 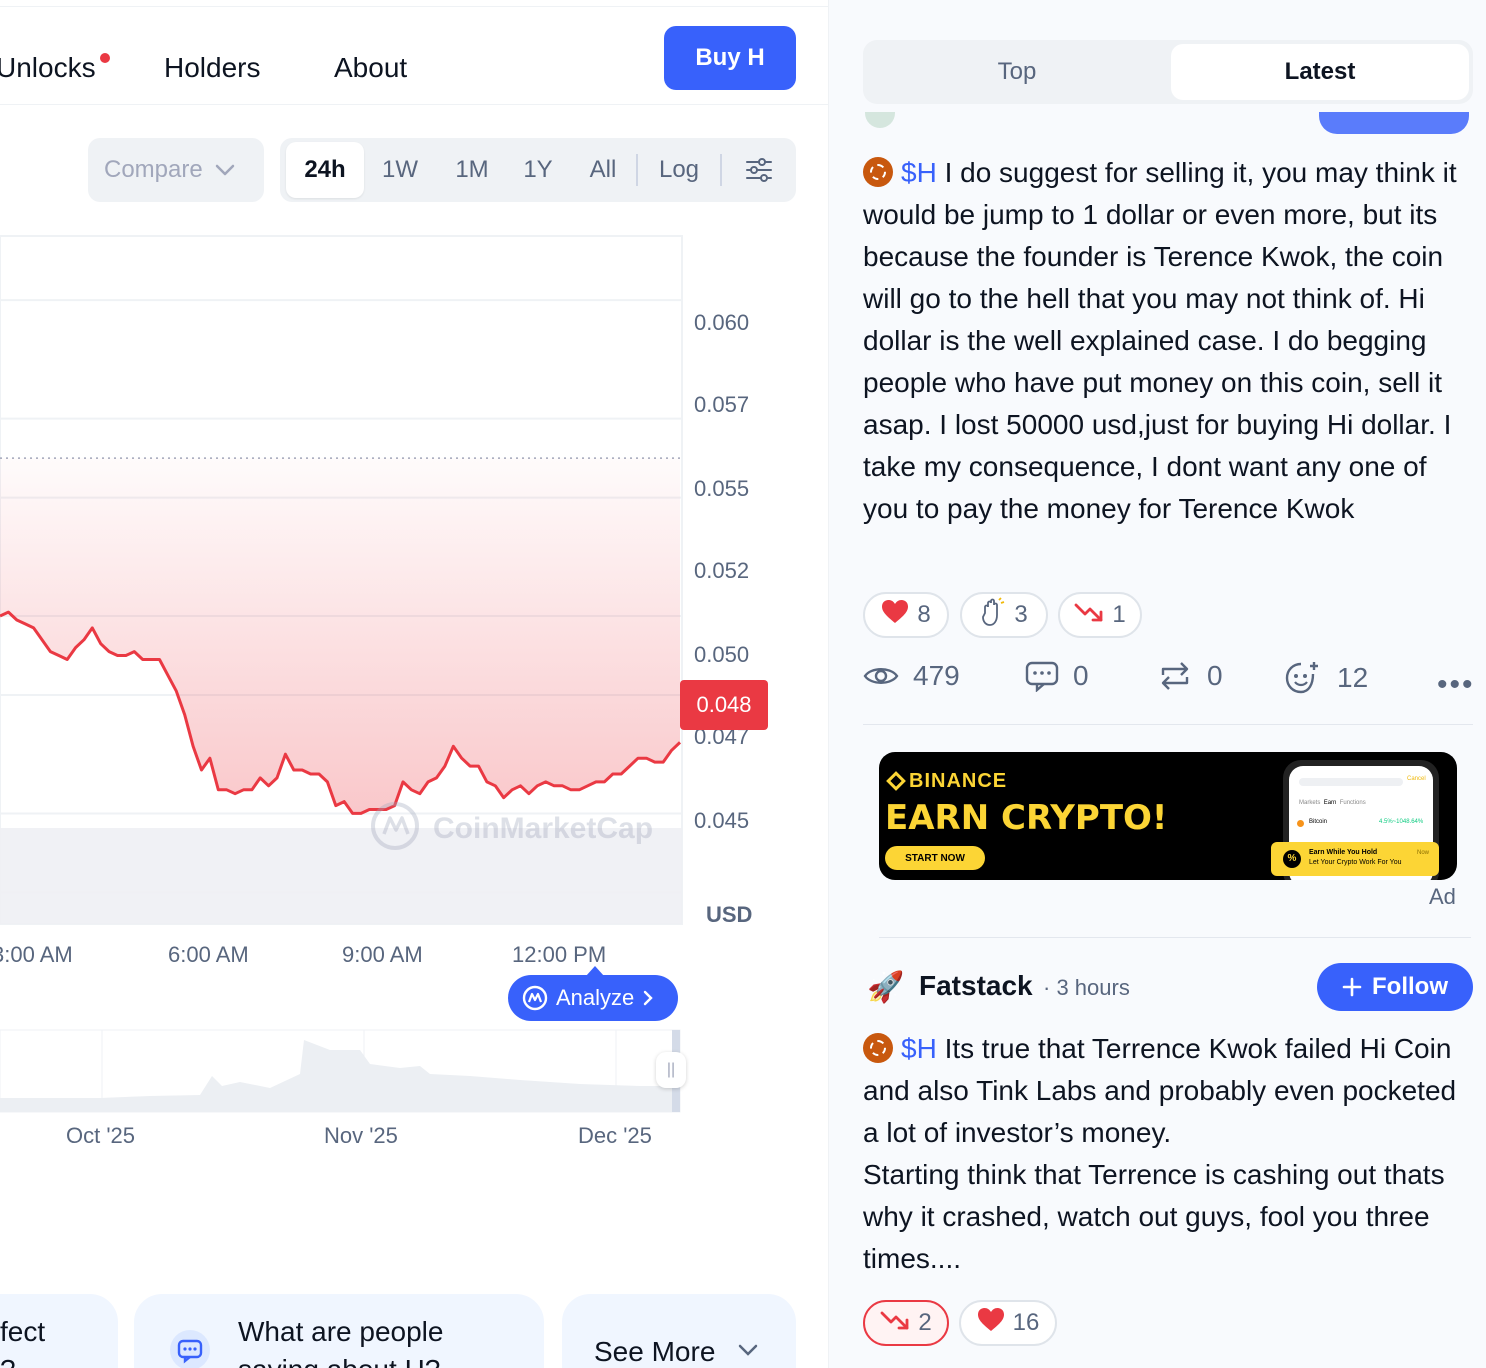 I want to click on analyze-button: Analyze, so click(x=593, y=998).